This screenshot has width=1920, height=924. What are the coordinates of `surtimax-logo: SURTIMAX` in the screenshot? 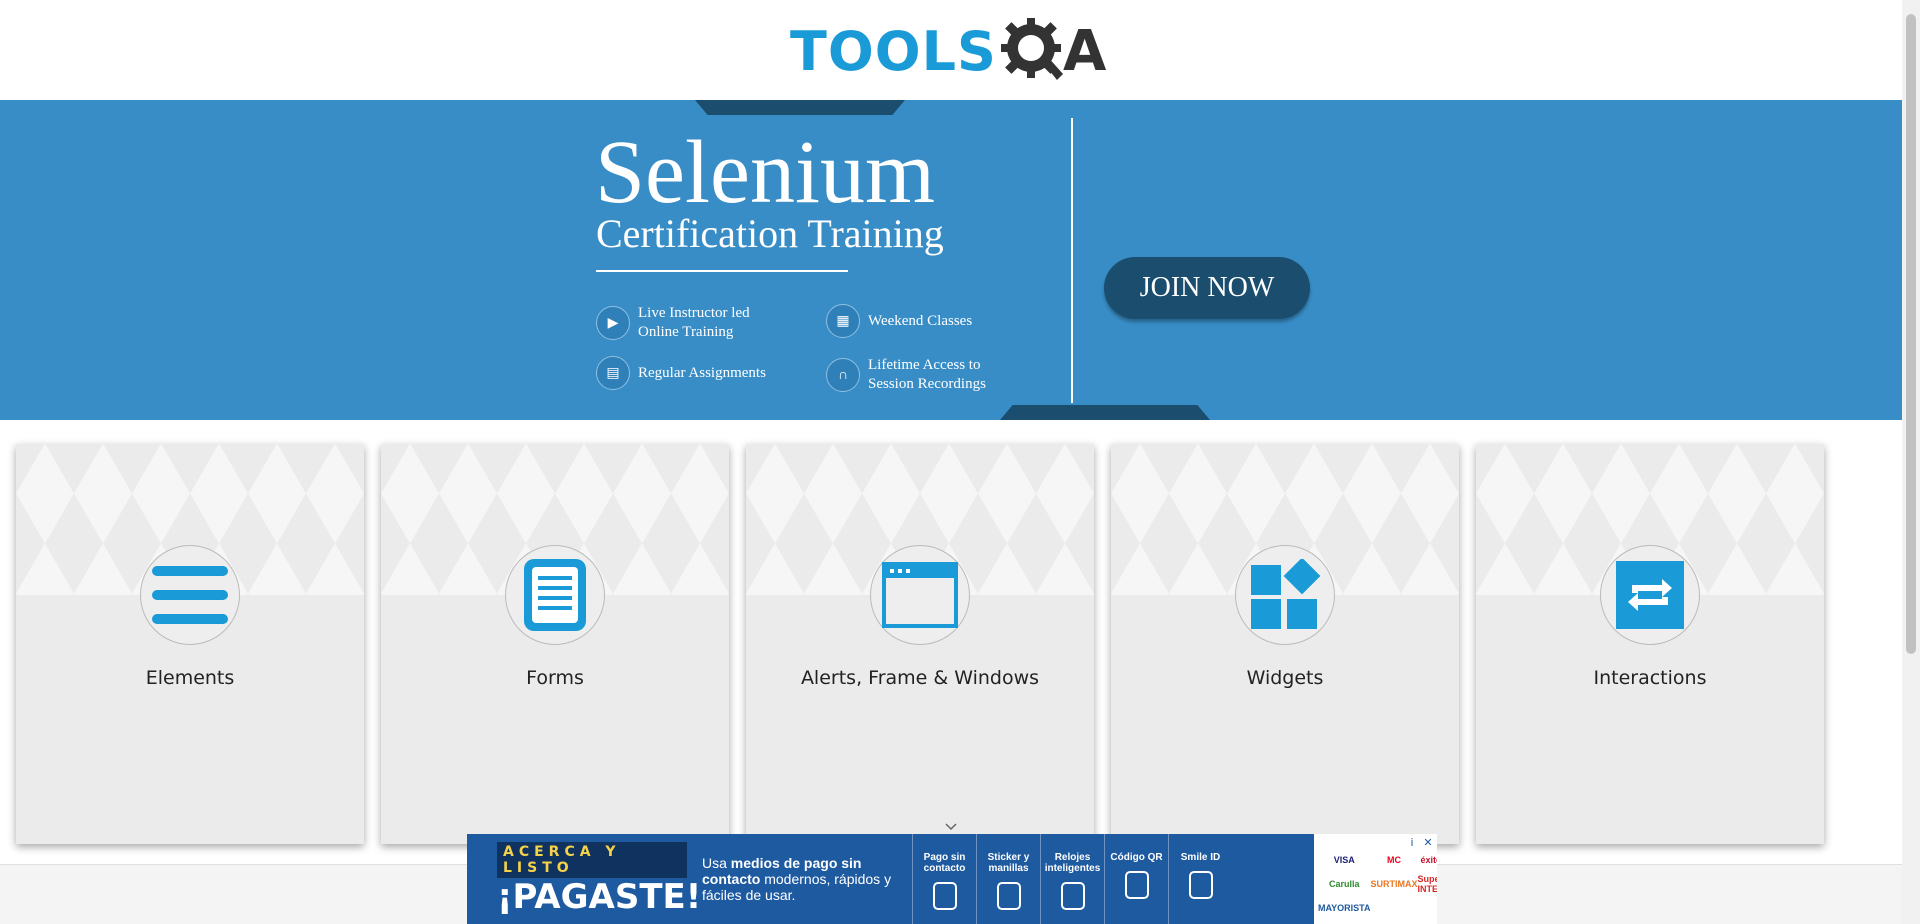 It's located at (1394, 883).